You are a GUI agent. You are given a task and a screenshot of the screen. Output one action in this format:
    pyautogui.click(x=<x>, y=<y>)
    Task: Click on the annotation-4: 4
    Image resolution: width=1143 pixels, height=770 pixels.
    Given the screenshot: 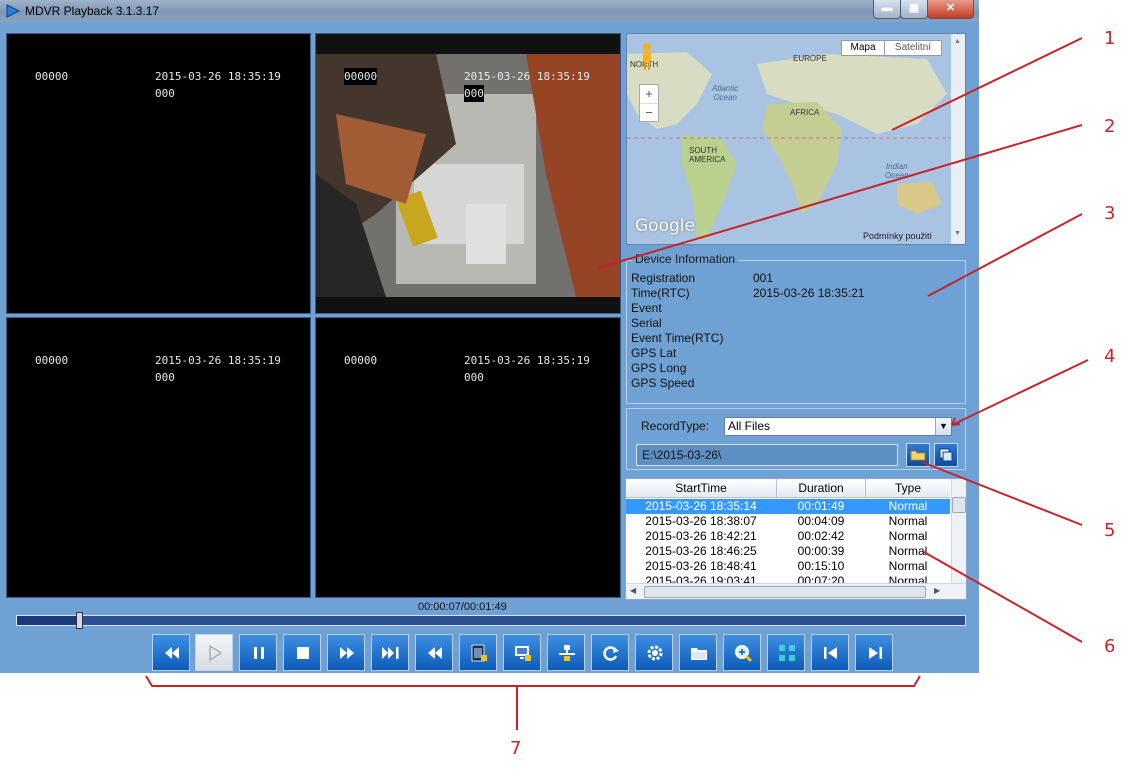 What is the action you would take?
    pyautogui.click(x=1110, y=356)
    